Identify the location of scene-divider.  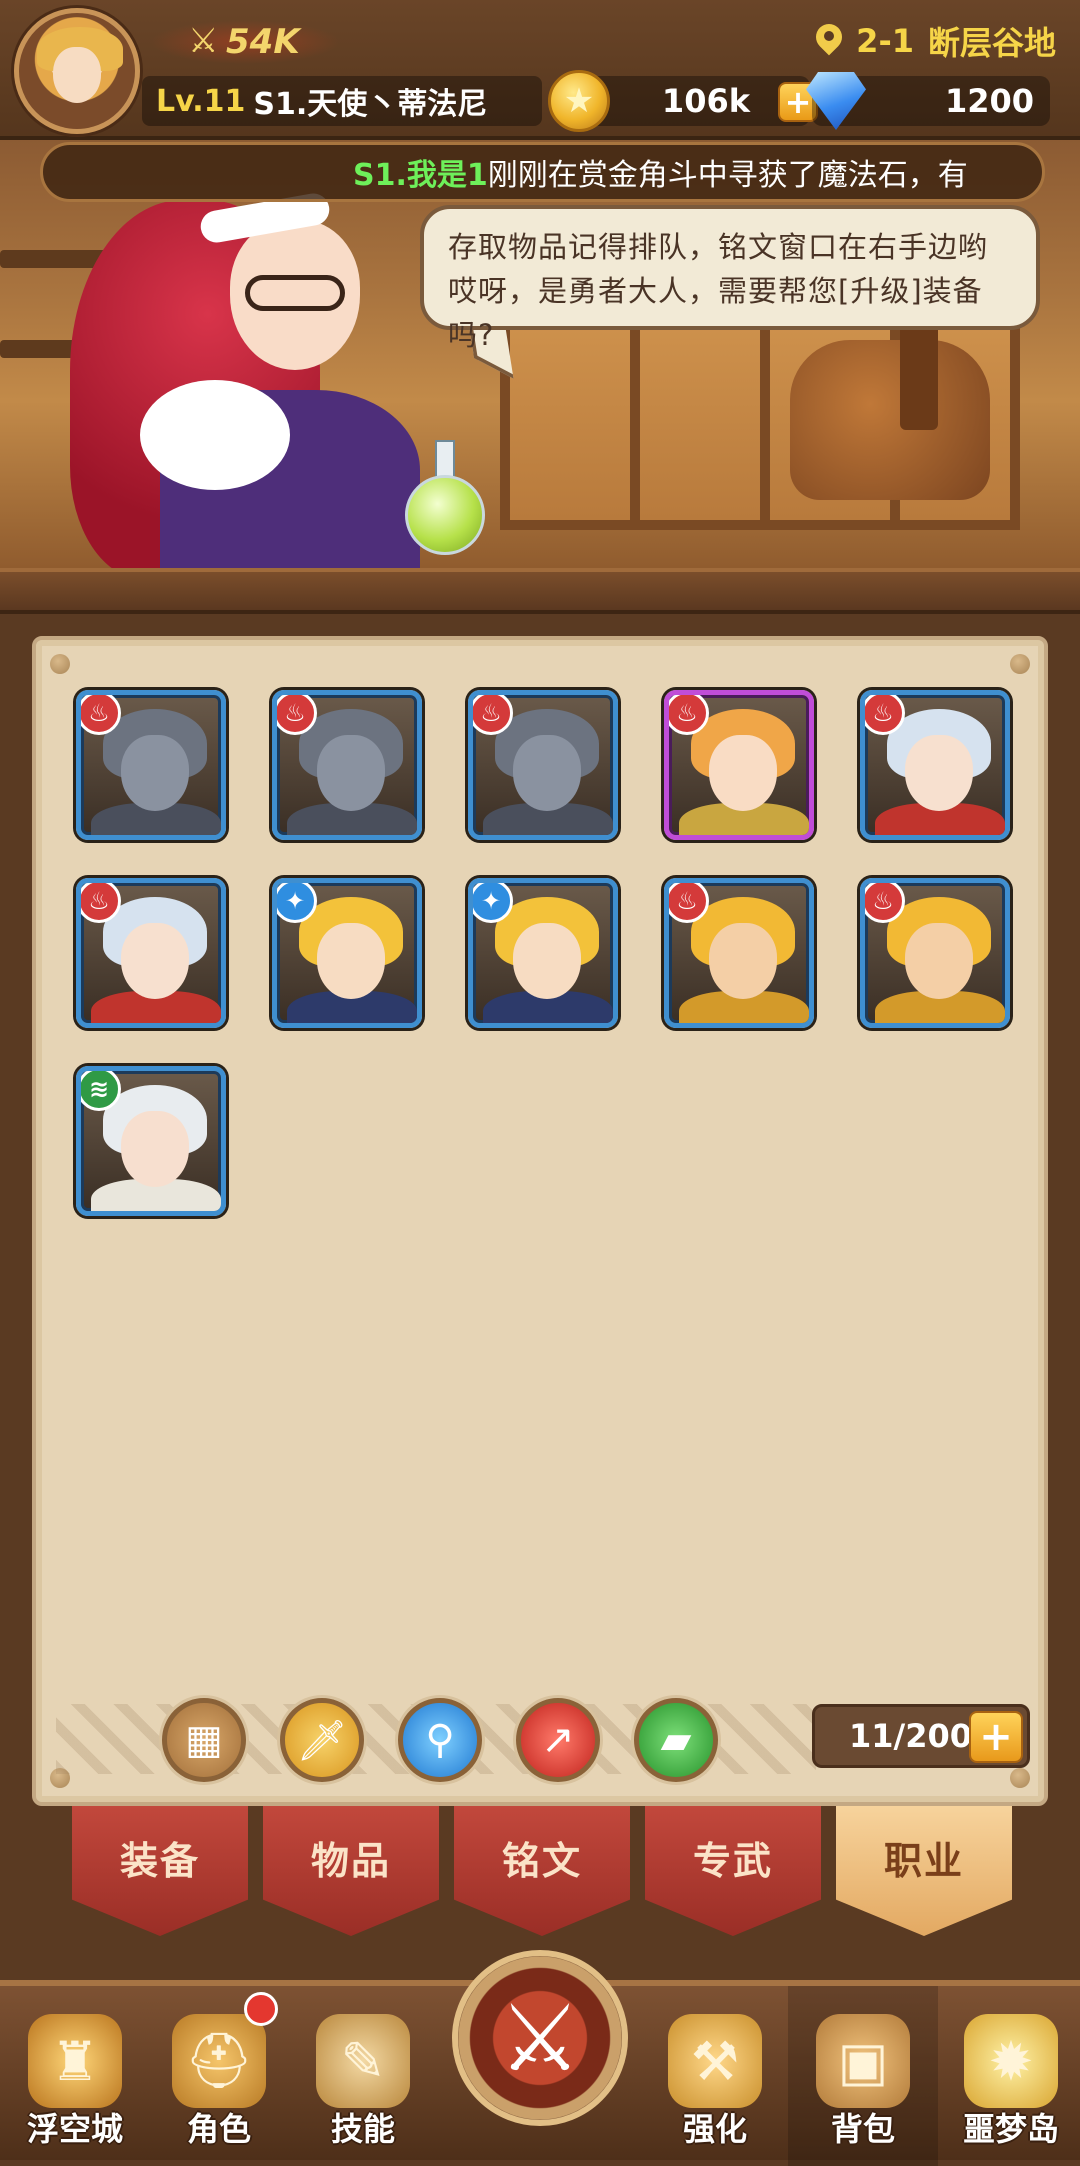
(540, 591).